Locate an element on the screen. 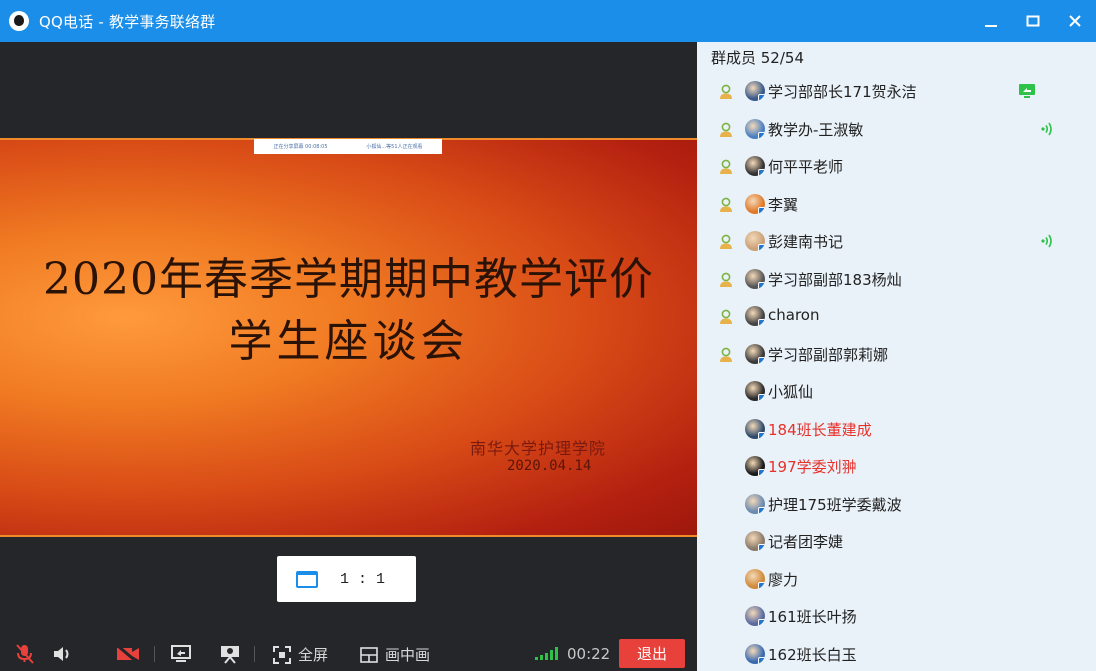 Image resolution: width=1096 pixels, height=671 pixels. share-screen-icon is located at coordinates (181, 653).